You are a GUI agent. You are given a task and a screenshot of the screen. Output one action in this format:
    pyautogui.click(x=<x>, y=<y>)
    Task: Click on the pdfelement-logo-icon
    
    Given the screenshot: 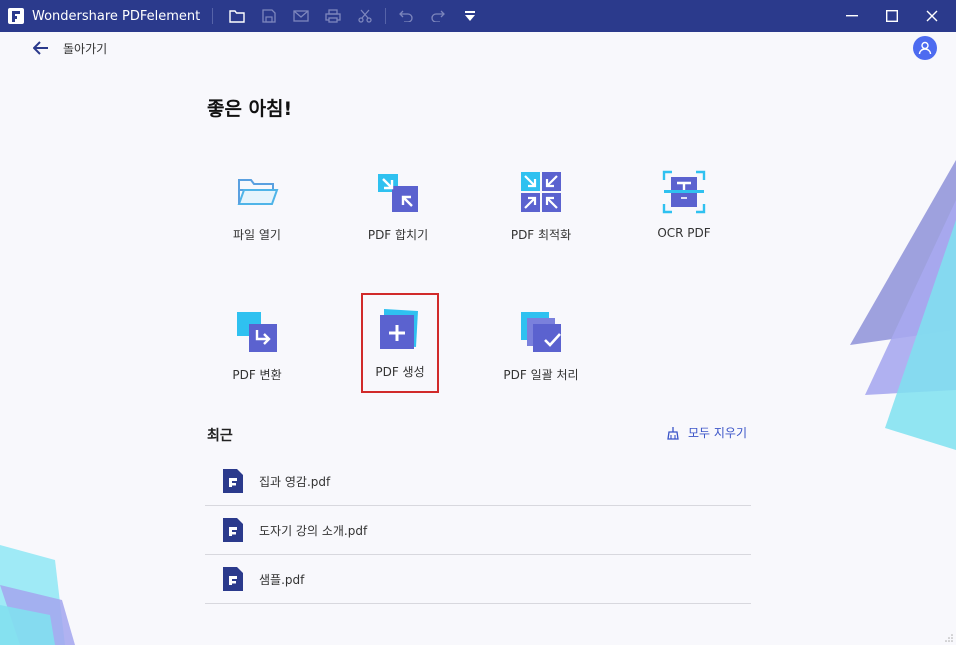 What is the action you would take?
    pyautogui.click(x=16, y=16)
    